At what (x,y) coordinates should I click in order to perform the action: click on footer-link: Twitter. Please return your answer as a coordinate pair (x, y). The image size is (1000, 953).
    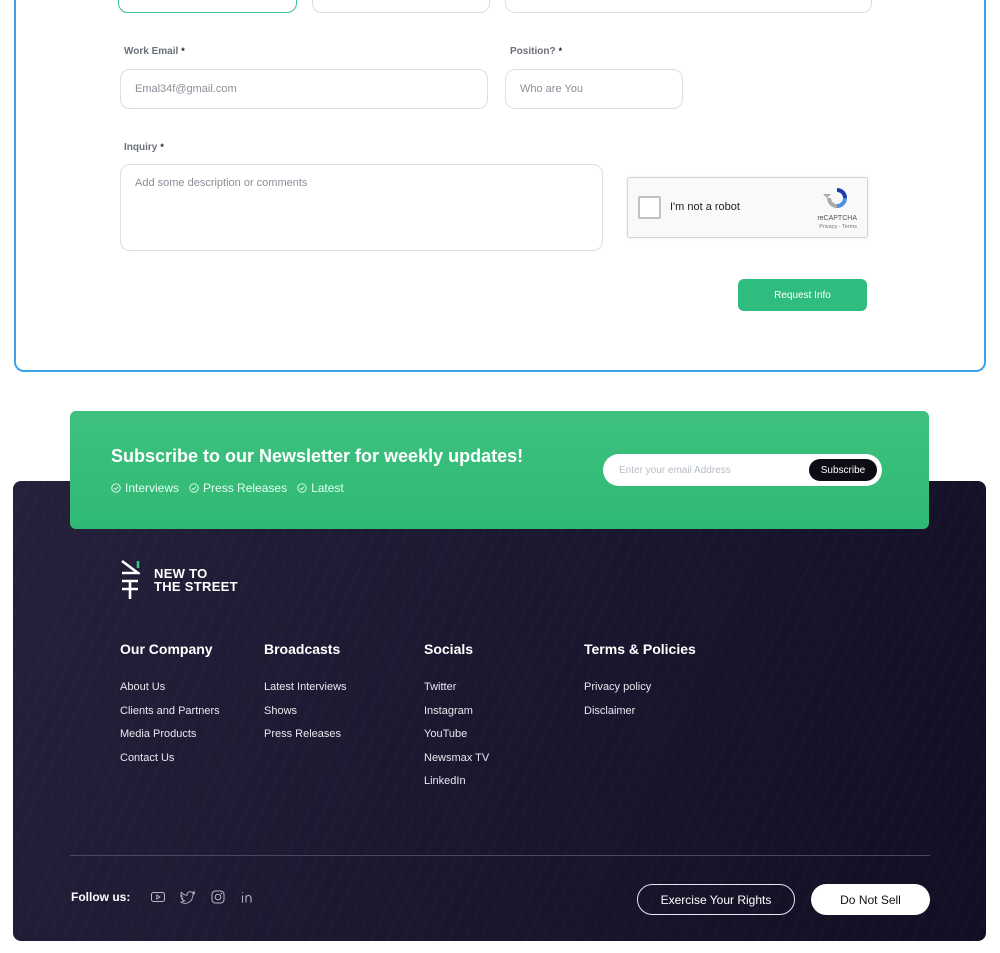
    Looking at the image, I should click on (456, 687).